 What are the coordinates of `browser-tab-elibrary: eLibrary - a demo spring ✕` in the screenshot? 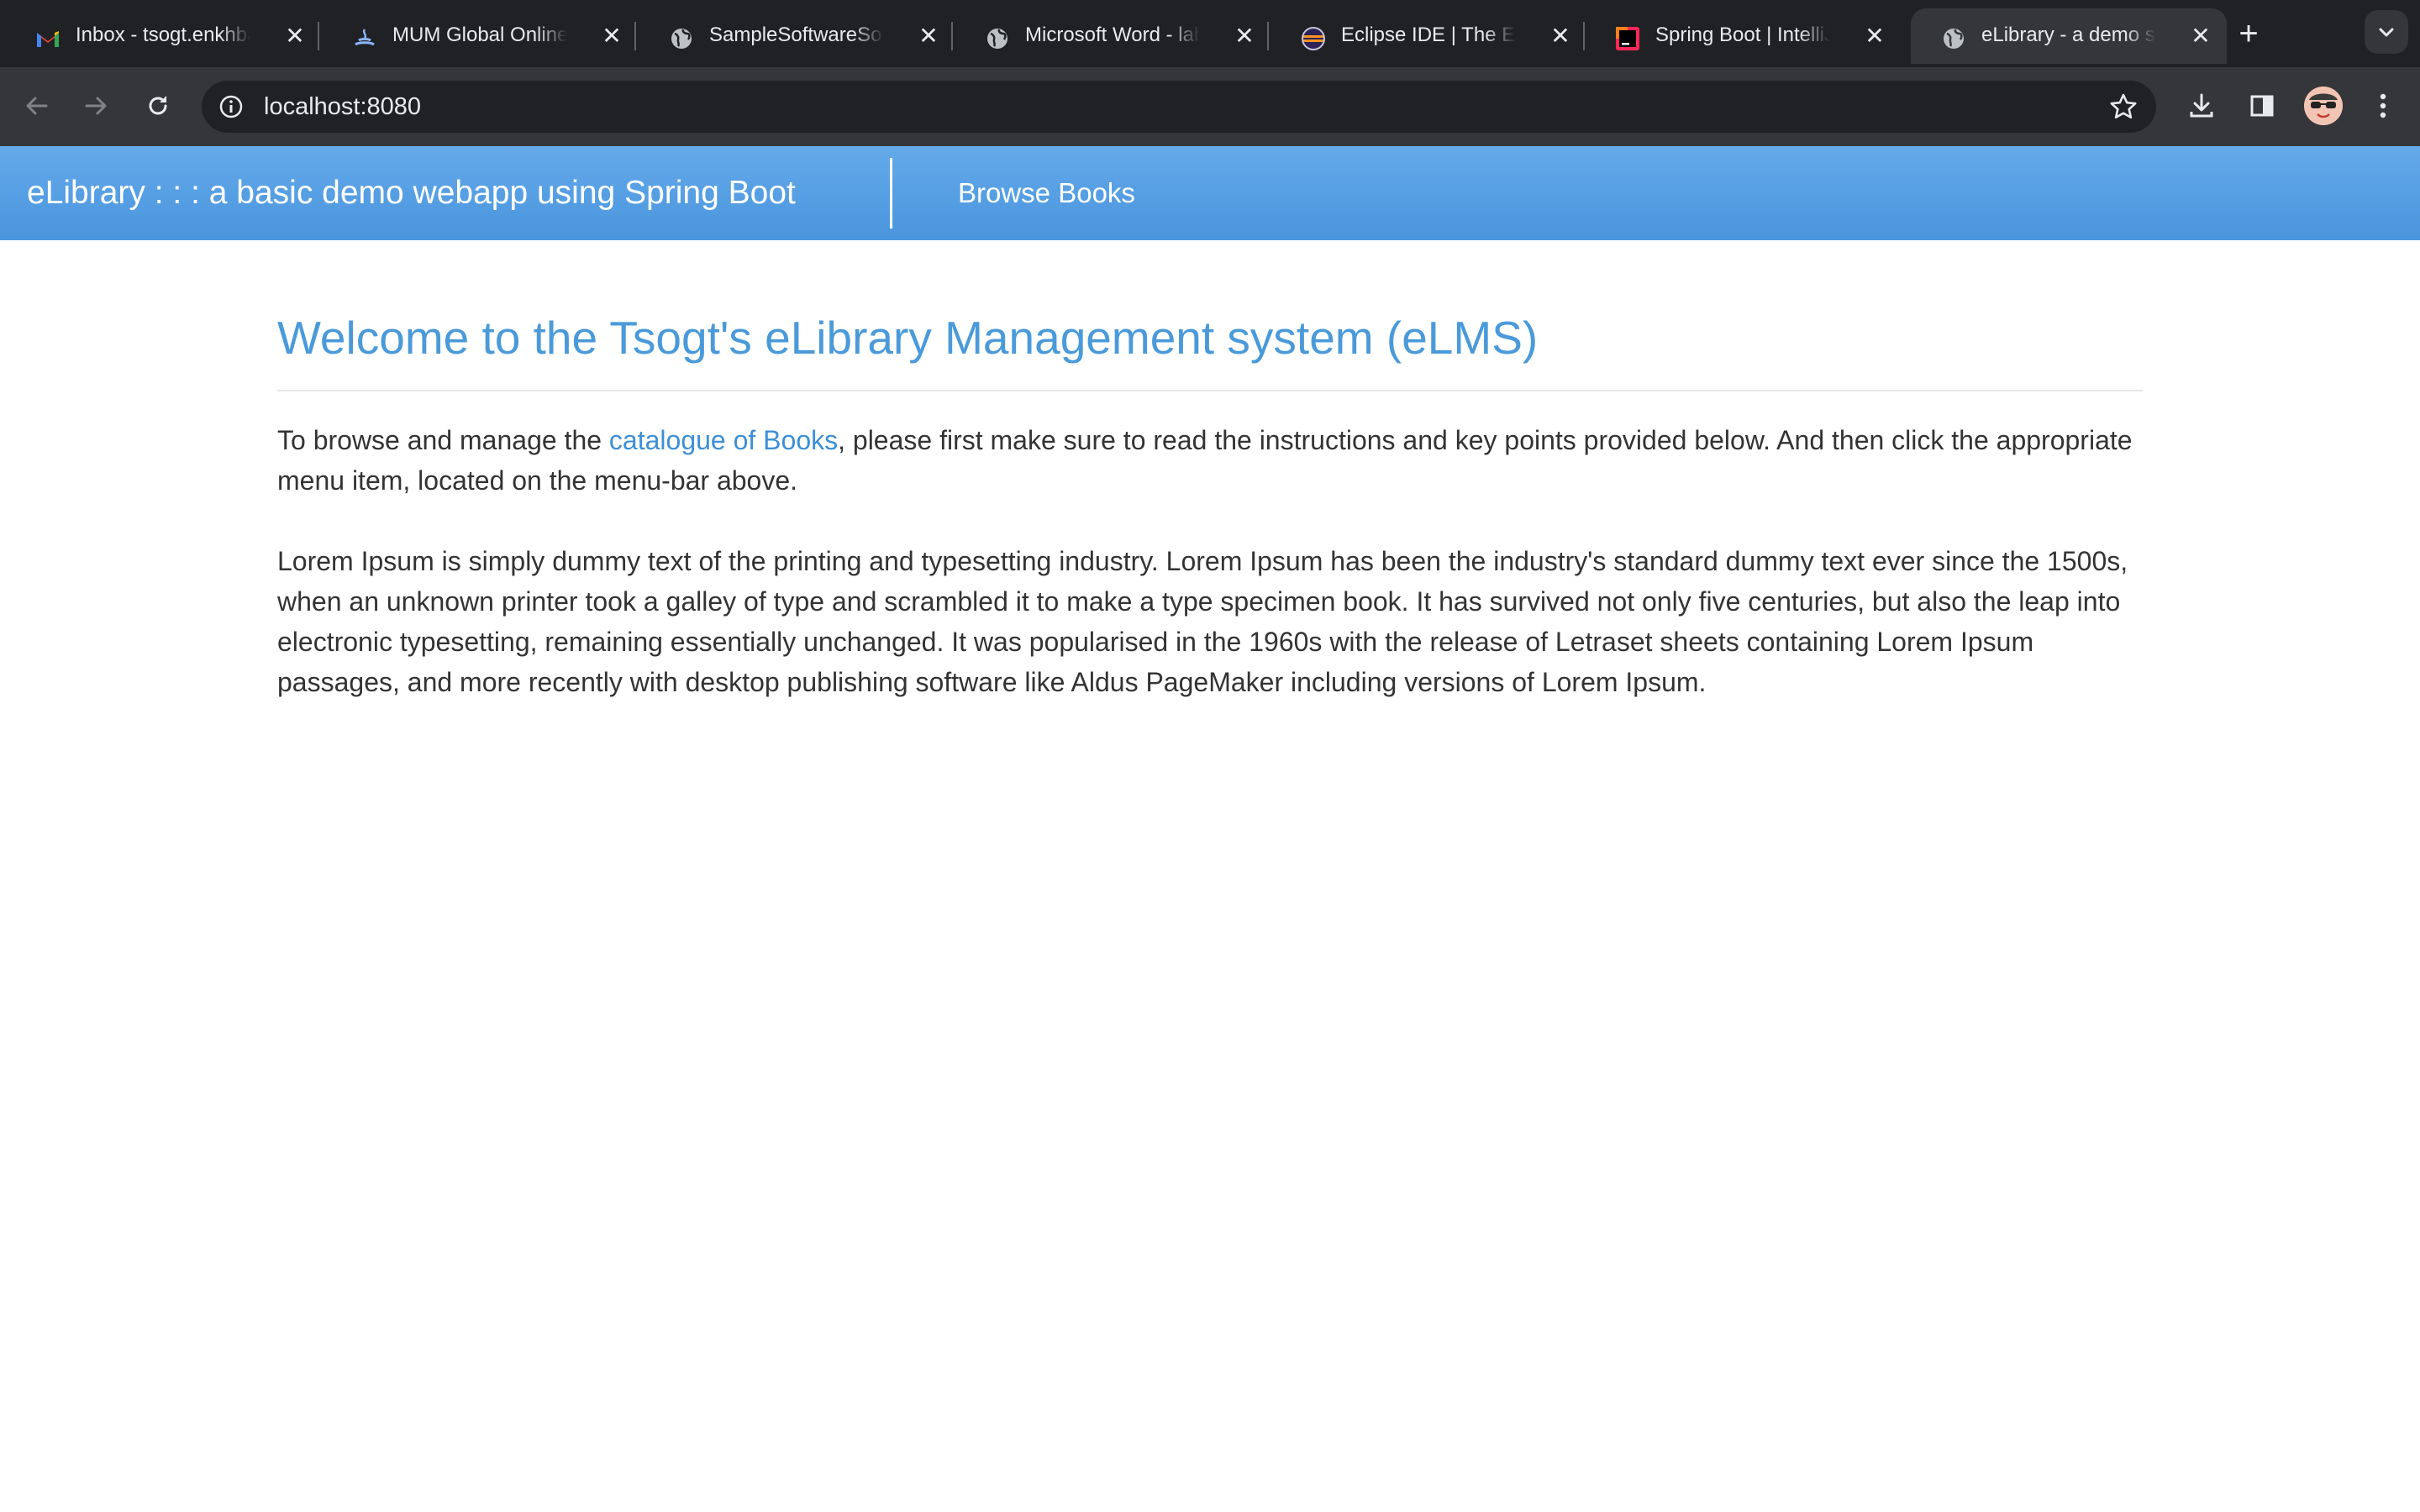 It's located at (2069, 36).